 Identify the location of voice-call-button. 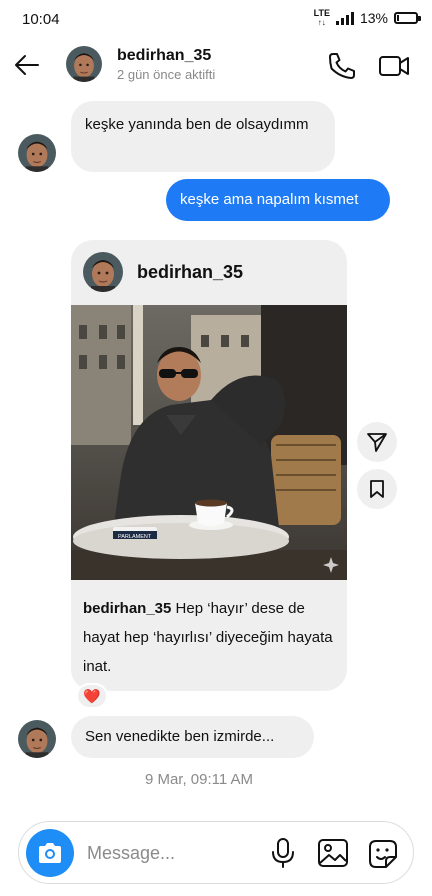
(342, 66).